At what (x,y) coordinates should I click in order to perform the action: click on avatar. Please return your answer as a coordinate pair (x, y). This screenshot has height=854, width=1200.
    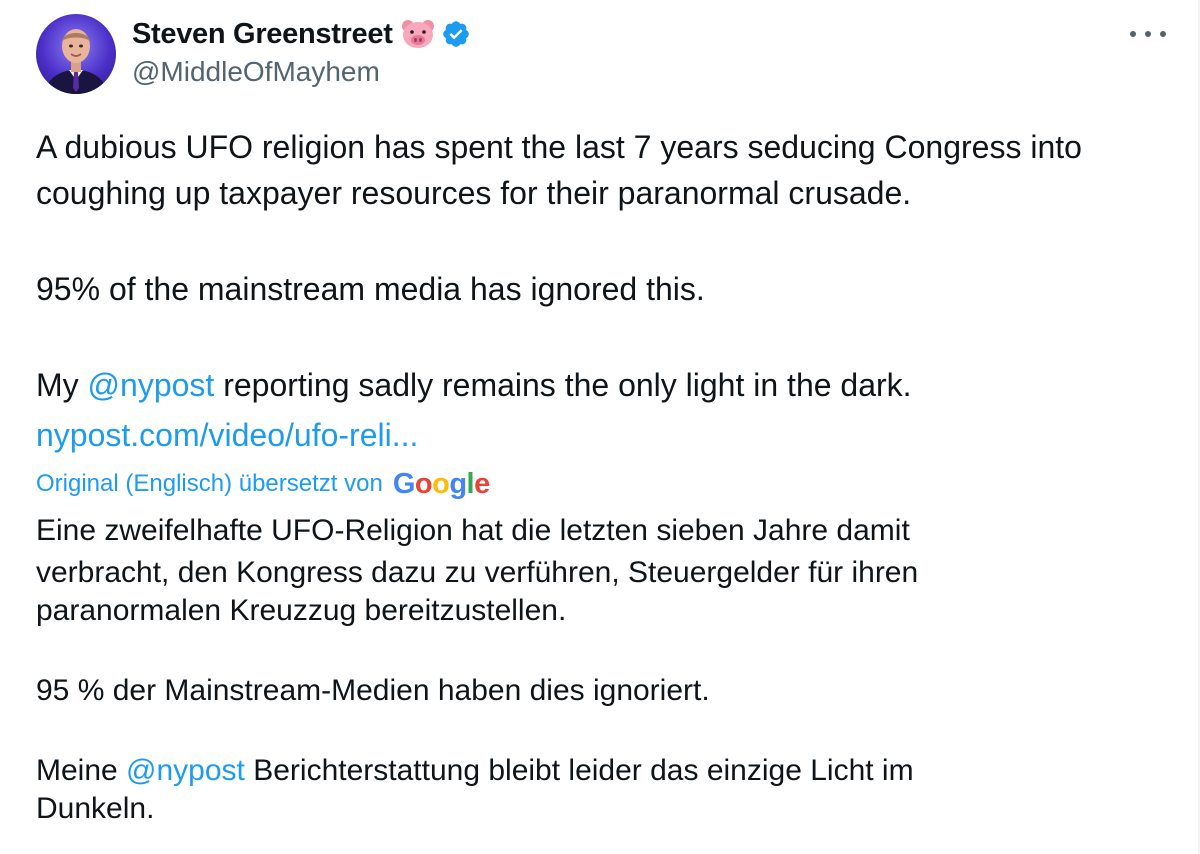
    Looking at the image, I should click on (76, 54).